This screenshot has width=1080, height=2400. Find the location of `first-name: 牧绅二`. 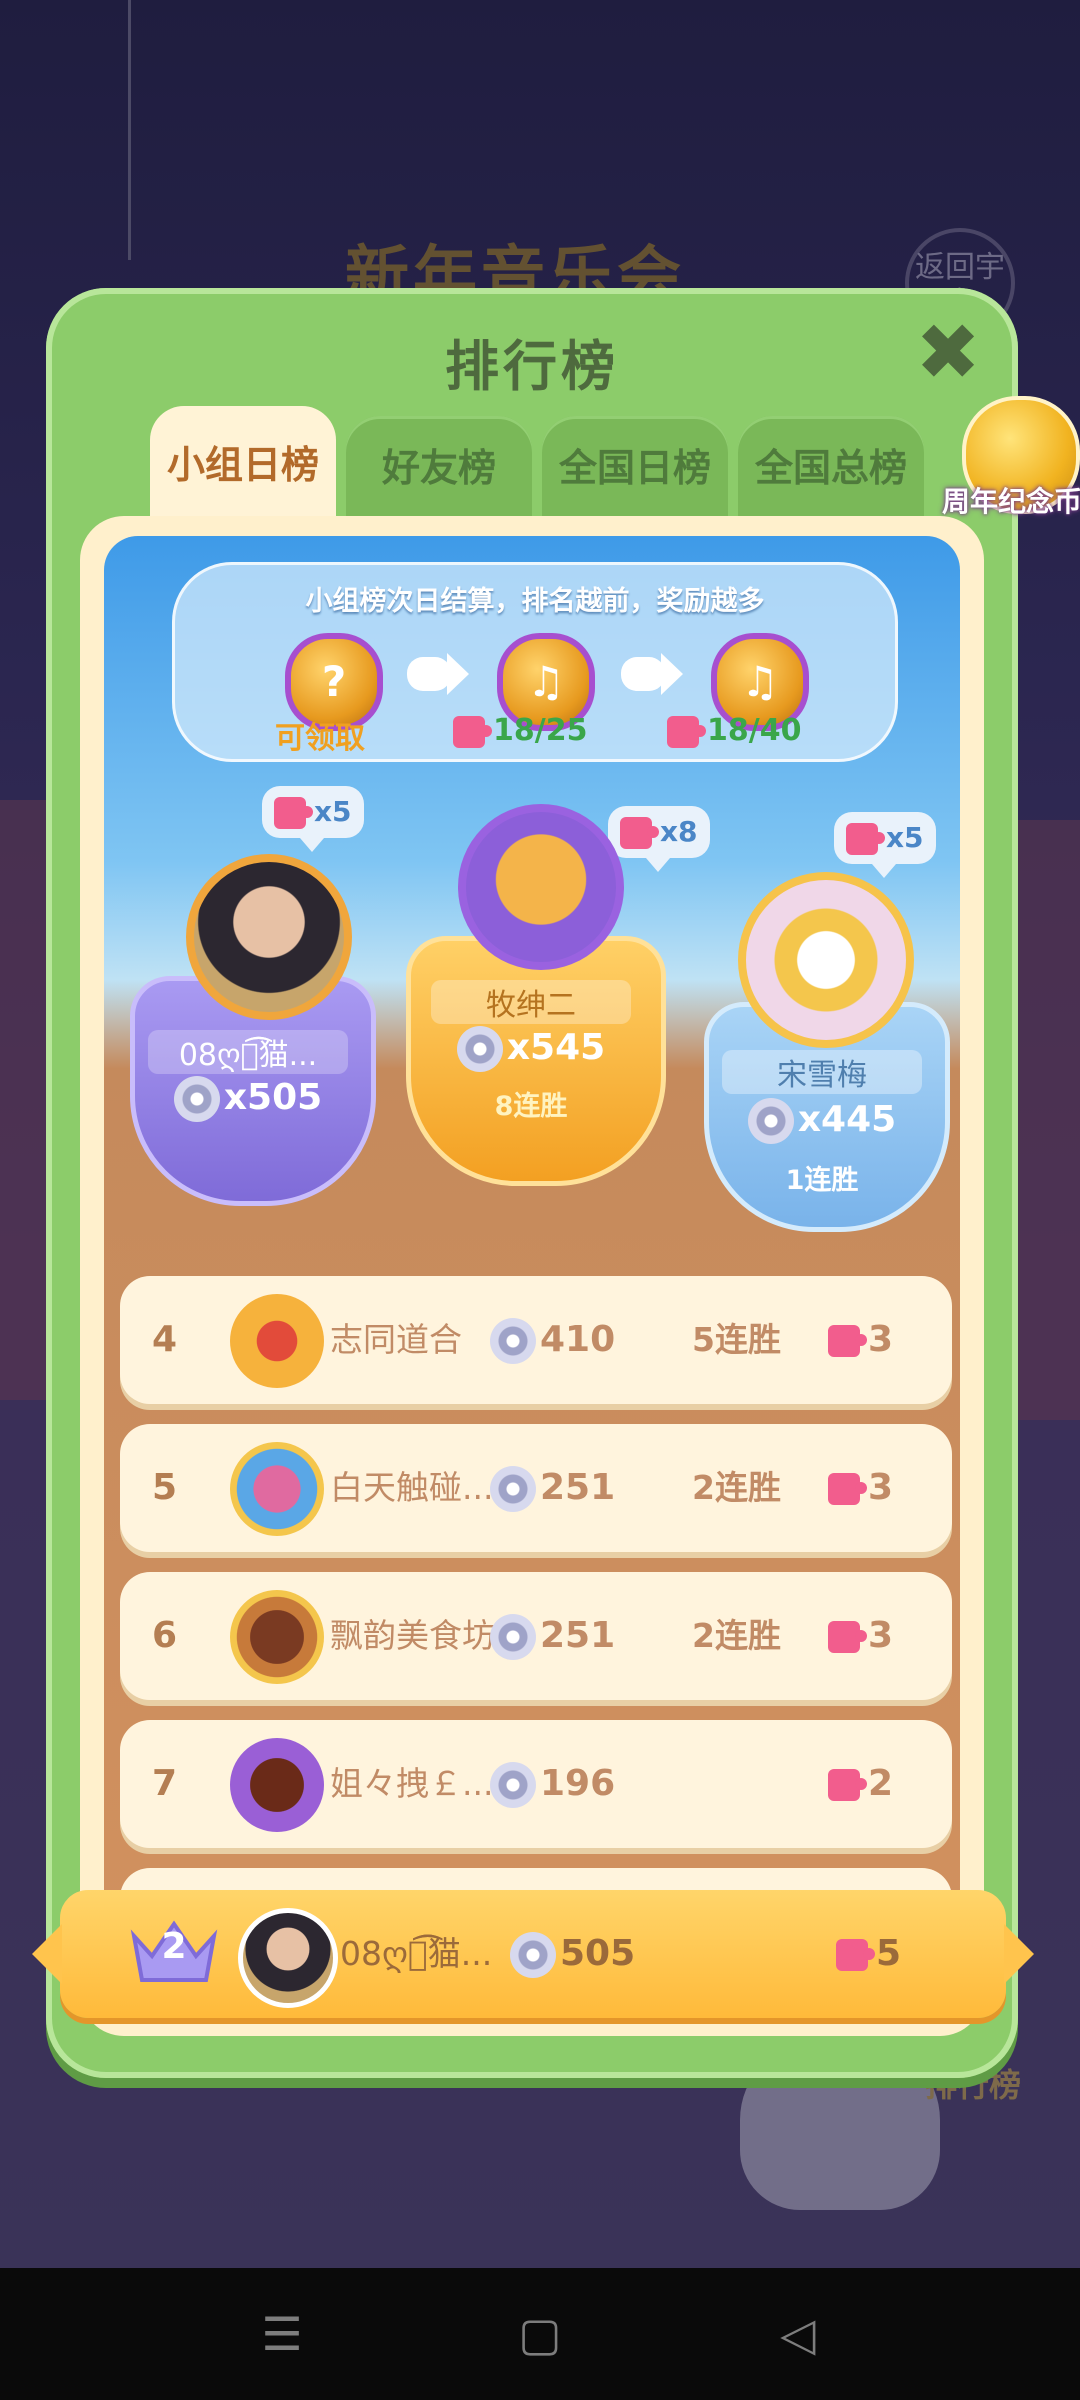

first-name: 牧绅二 is located at coordinates (531, 1002).